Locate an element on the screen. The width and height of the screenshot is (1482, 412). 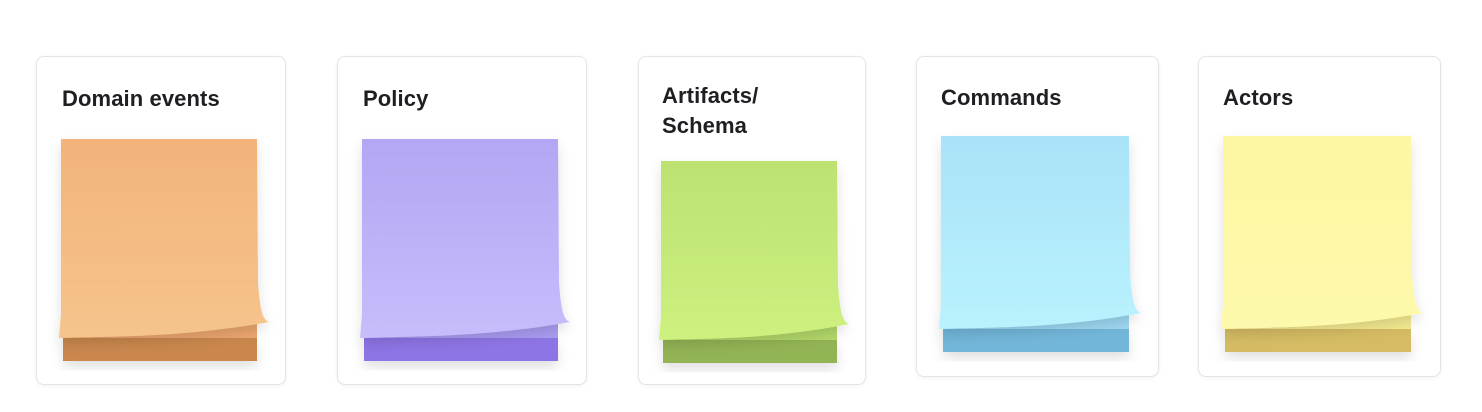
card-commands: Commands is located at coordinates (1037, 216).